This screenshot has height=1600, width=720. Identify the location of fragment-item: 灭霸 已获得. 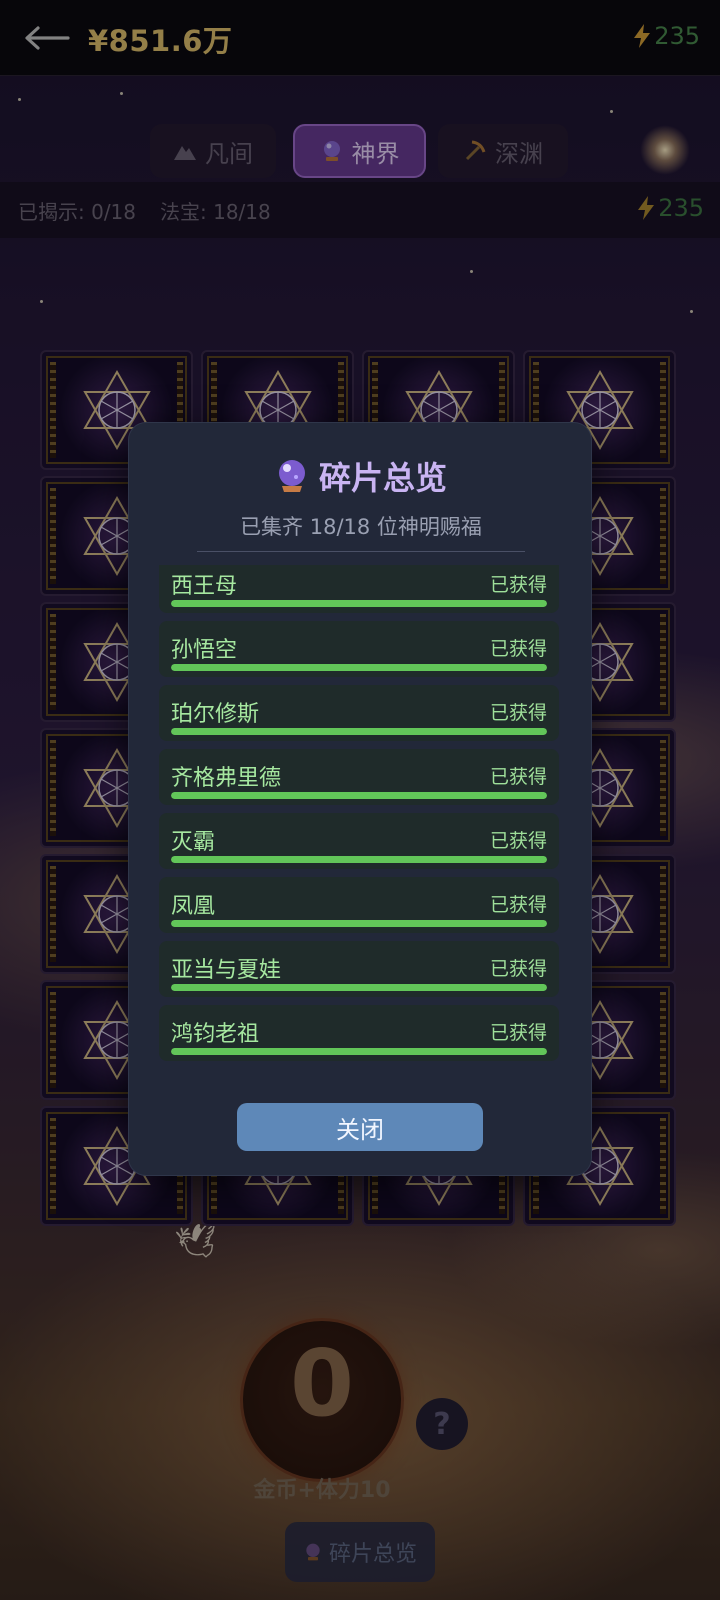
(359, 841).